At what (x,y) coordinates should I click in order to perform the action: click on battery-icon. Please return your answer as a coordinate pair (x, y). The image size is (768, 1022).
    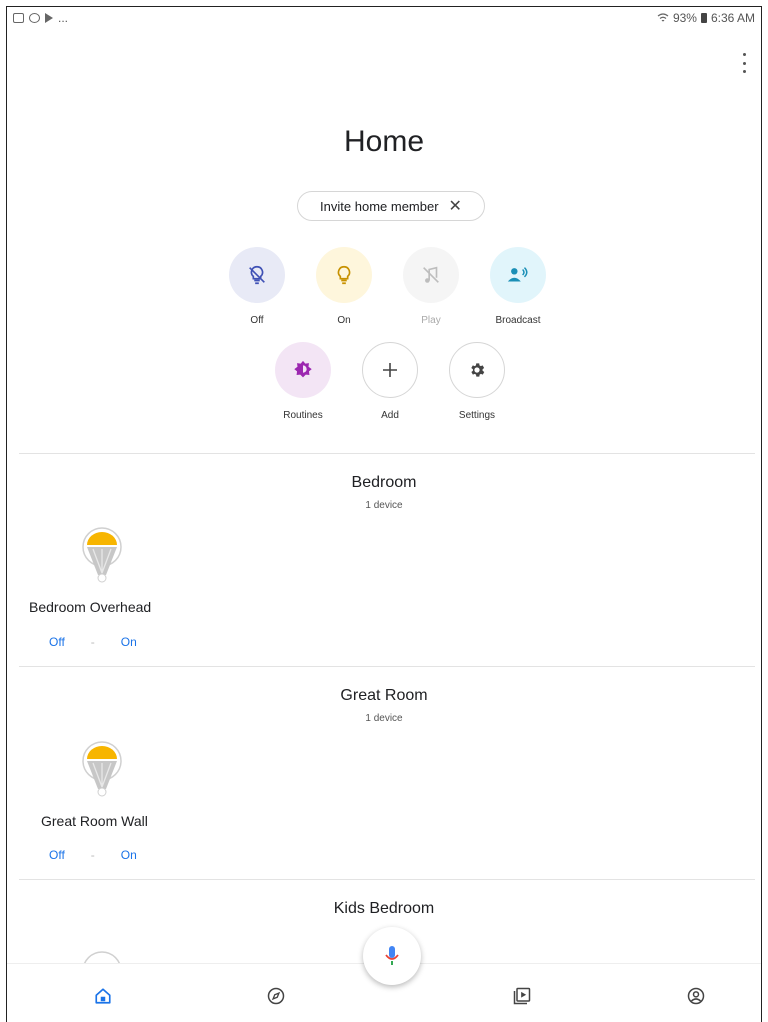
    Looking at the image, I should click on (703, 18).